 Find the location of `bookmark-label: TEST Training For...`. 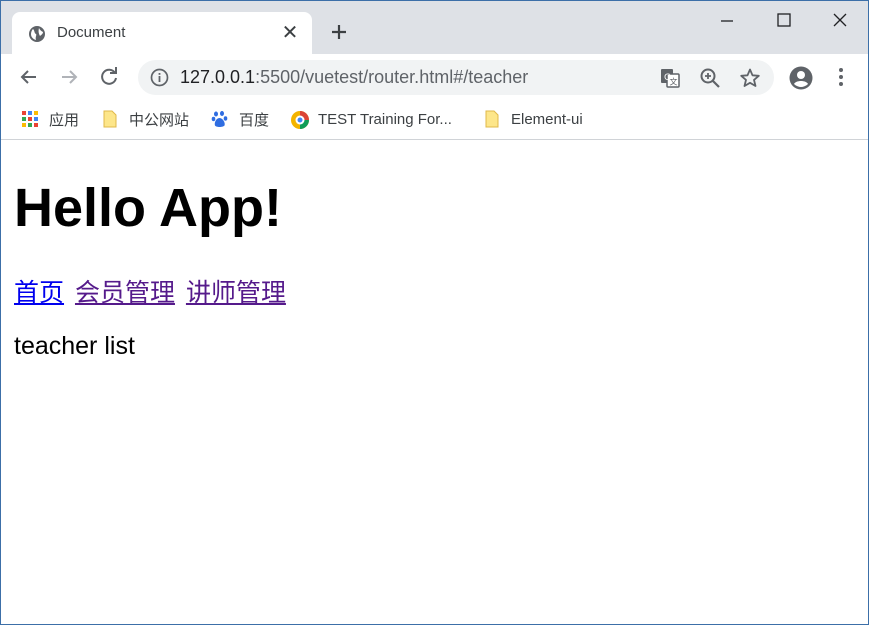

bookmark-label: TEST Training For... is located at coordinates (385, 119).